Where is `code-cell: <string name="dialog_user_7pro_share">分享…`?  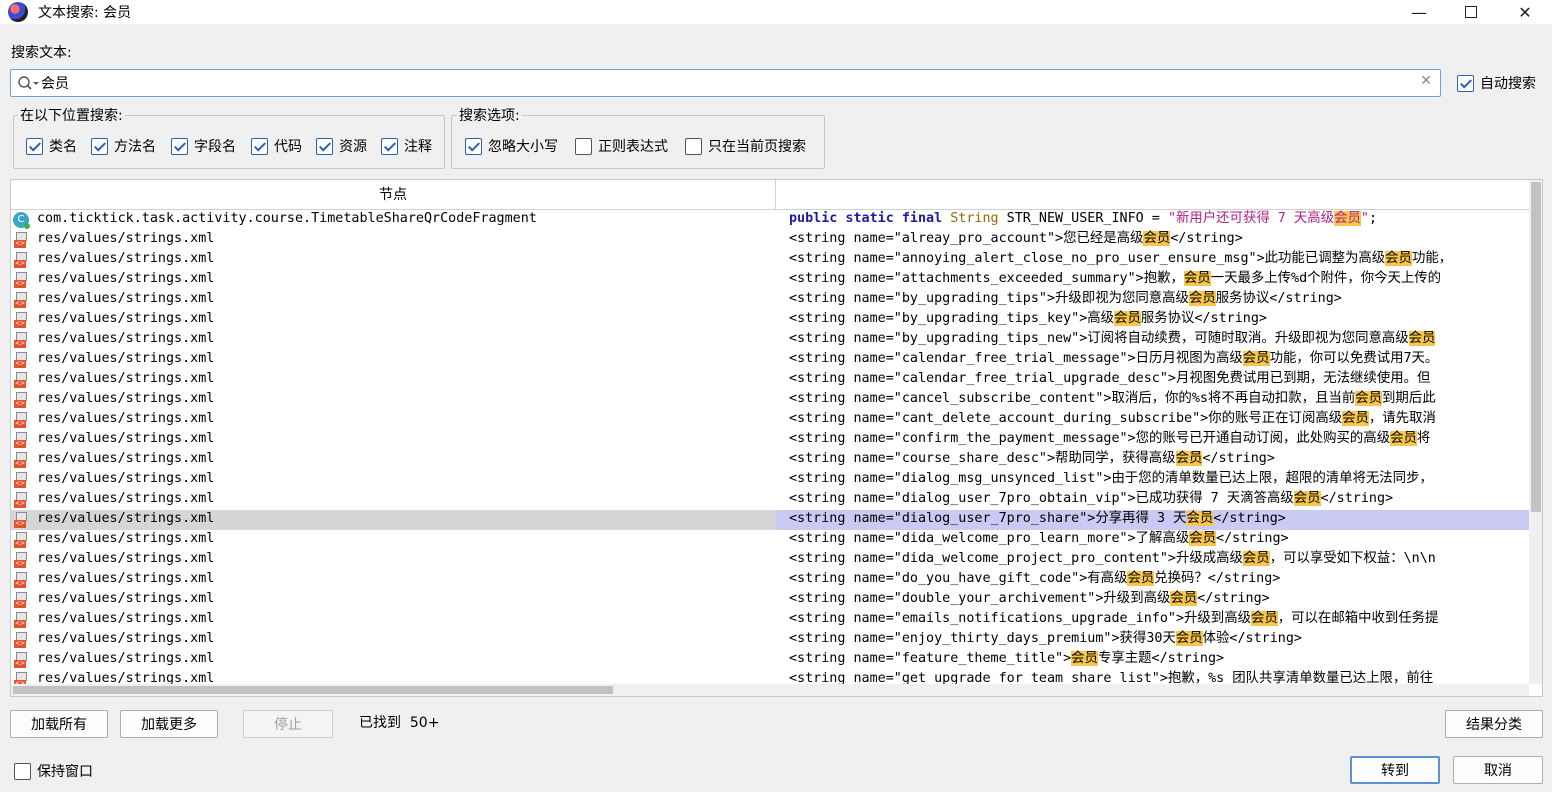
code-cell: <string name="dialog_user_7pro_share">分享… is located at coordinates (1152, 520).